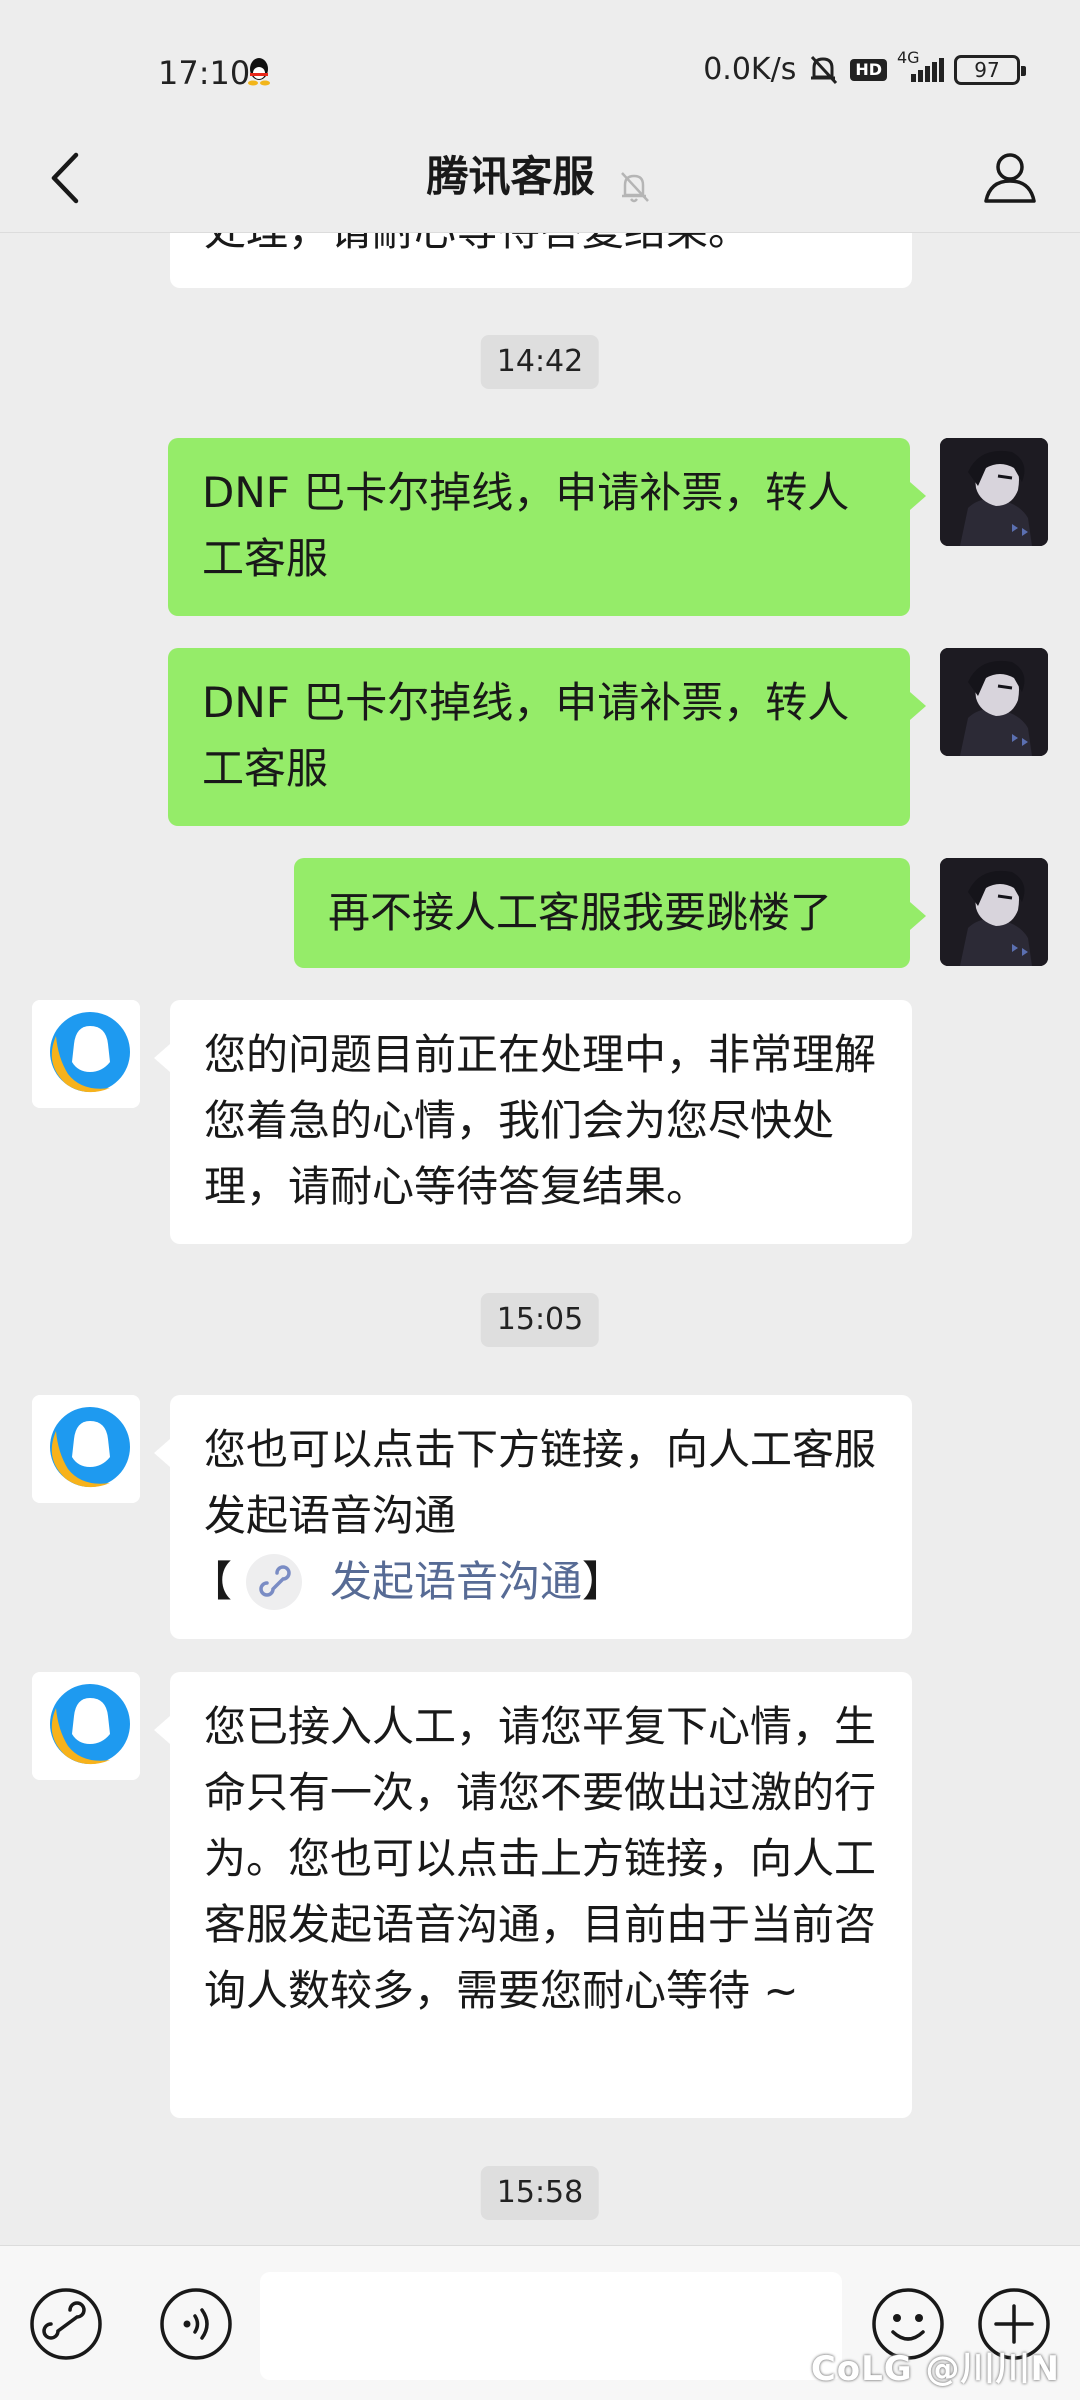  Describe the element at coordinates (580, 912) in the screenshot. I see `message-text: 再不接人工客服我要跳楼了` at that location.